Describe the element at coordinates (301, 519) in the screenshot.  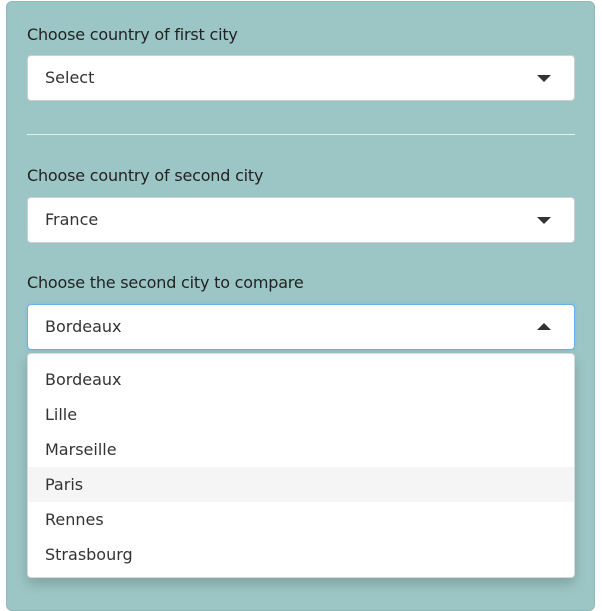
I see `dropdown-option: Rennes` at that location.